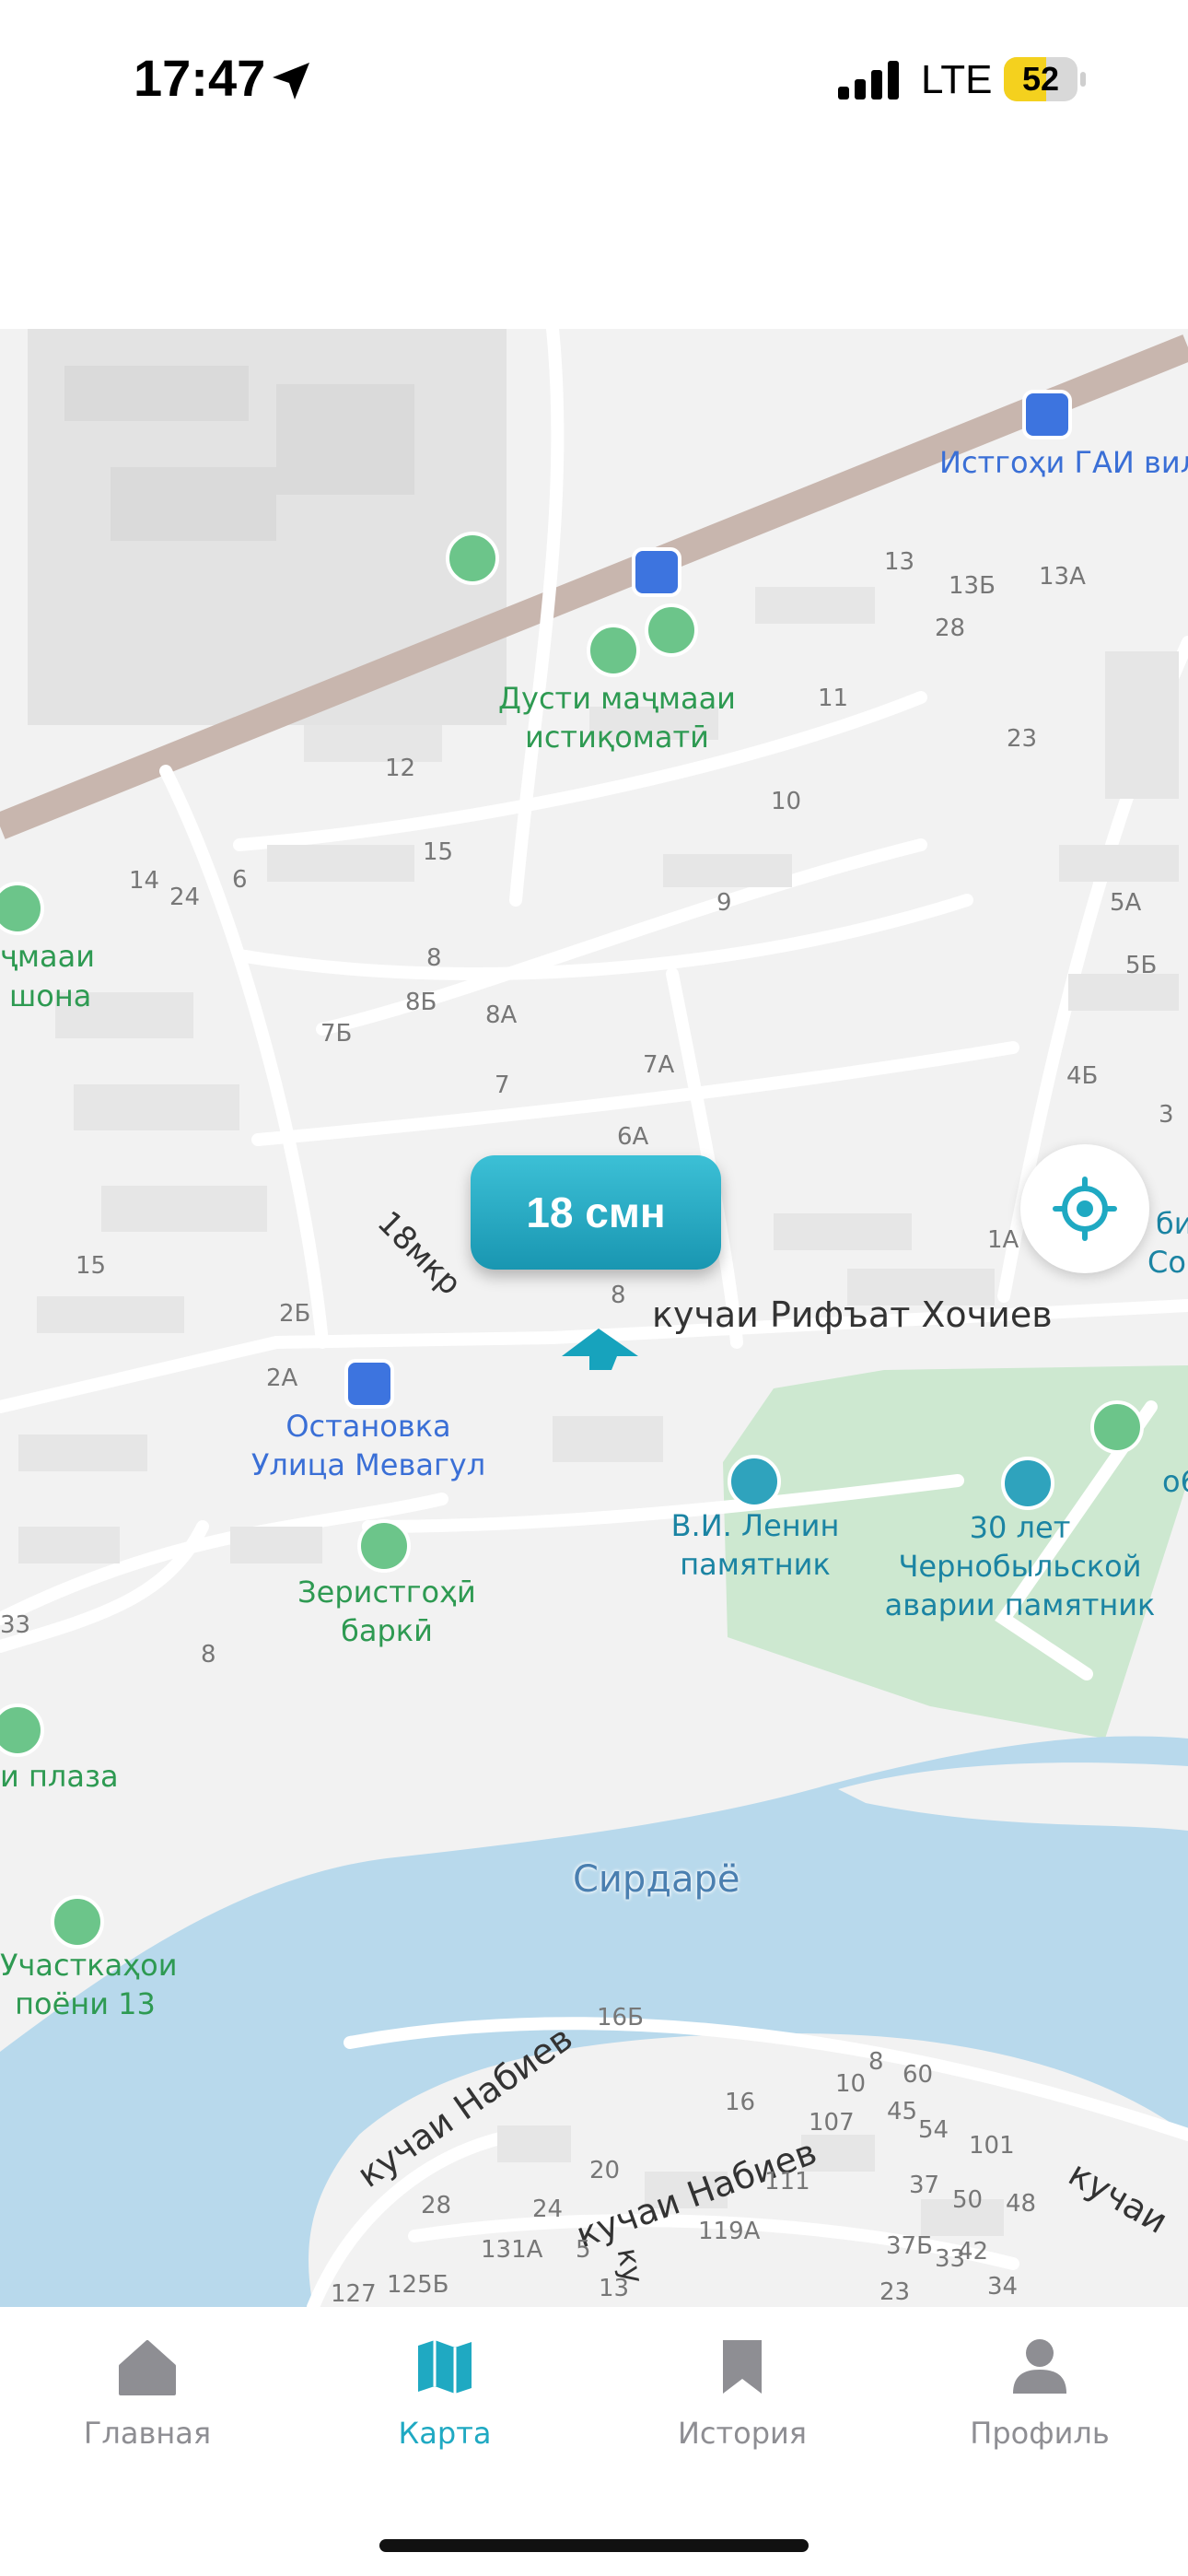 Image resolution: width=1188 pixels, height=2576 pixels. Describe the element at coordinates (147, 2433) in the screenshot. I see `tab-home-label: Главная` at that location.